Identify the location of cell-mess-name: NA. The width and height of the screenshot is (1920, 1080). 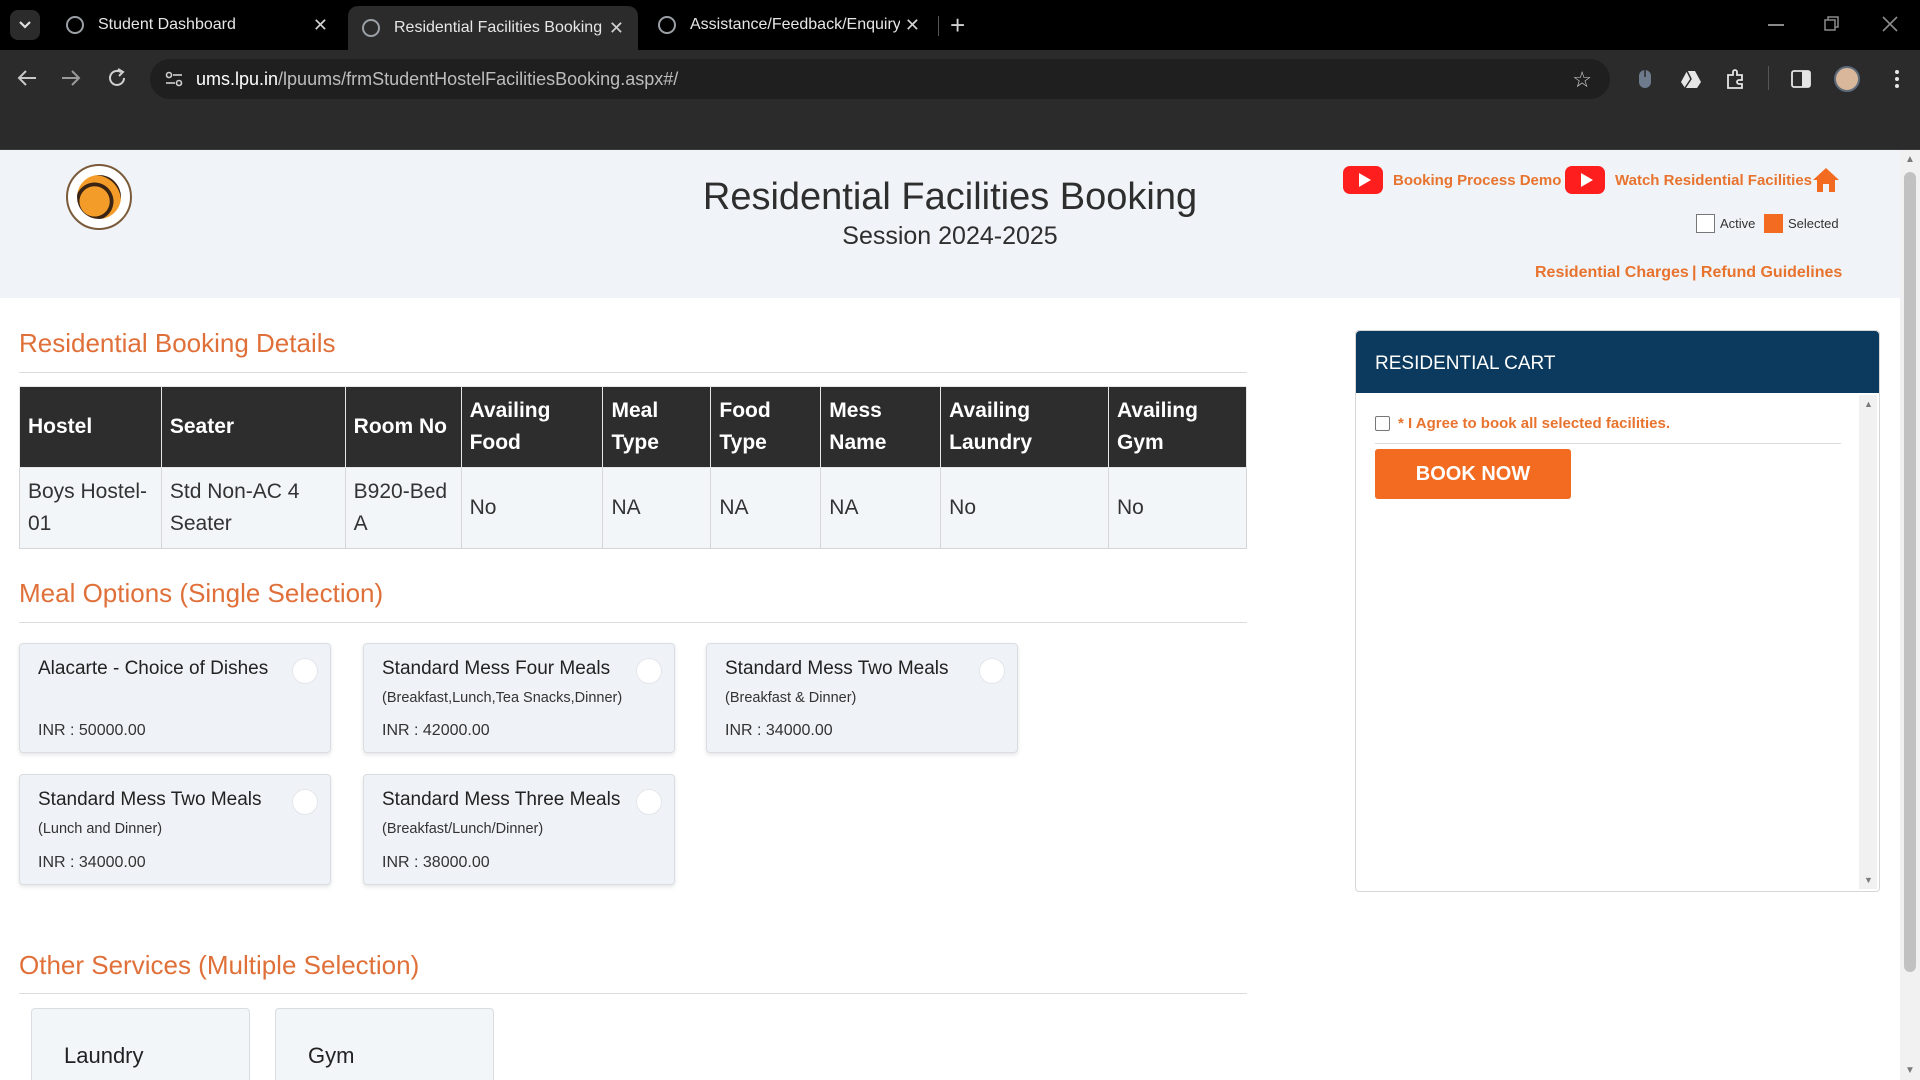
(881, 508).